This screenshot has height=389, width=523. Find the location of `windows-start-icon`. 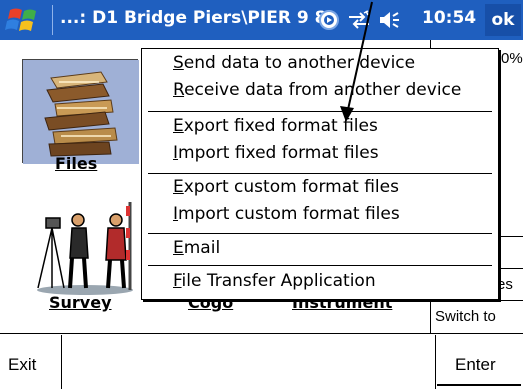

windows-start-icon is located at coordinates (25, 20).